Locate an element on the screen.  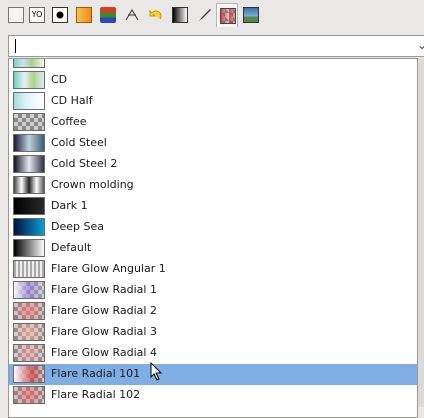
tab-paths is located at coordinates (132, 15).